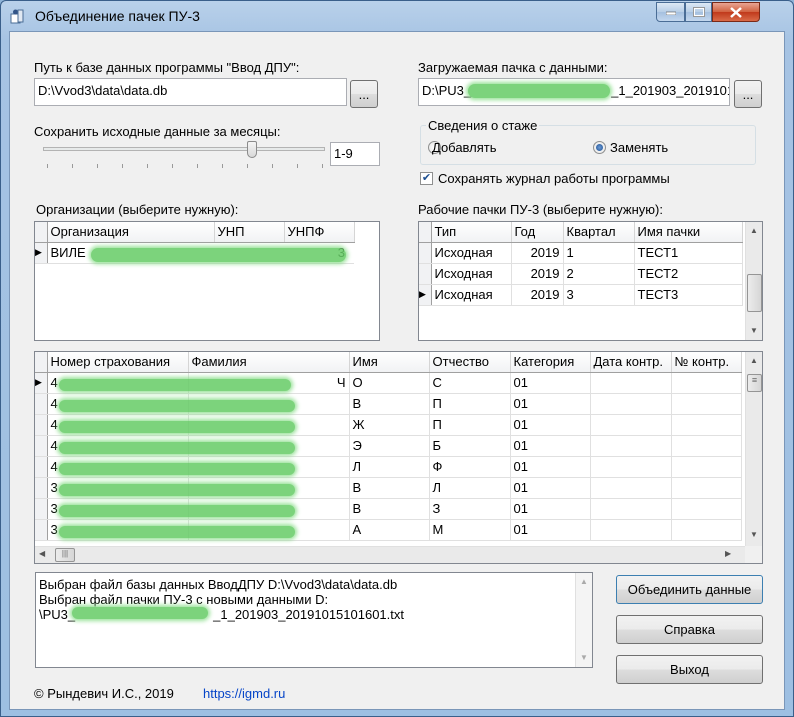 The image size is (794, 717). I want to click on organizations-grid: Организация УНП УНПФ ▶ ВИЛЕ3, so click(207, 281).